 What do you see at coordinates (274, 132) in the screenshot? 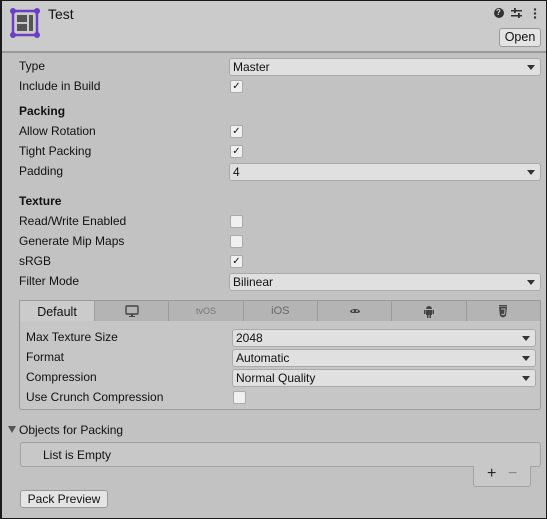
I see `allow-rotation-row: Allow Rotation ✓` at bounding box center [274, 132].